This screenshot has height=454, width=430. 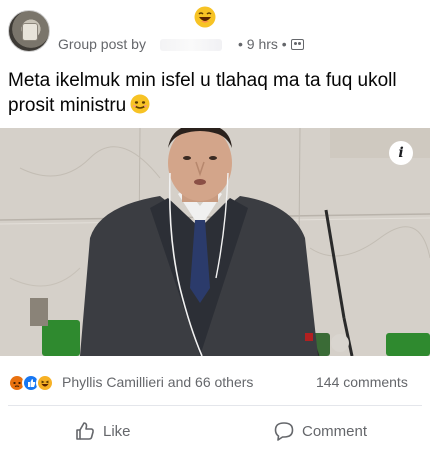 What do you see at coordinates (102, 431) in the screenshot?
I see `like-button: Like` at bounding box center [102, 431].